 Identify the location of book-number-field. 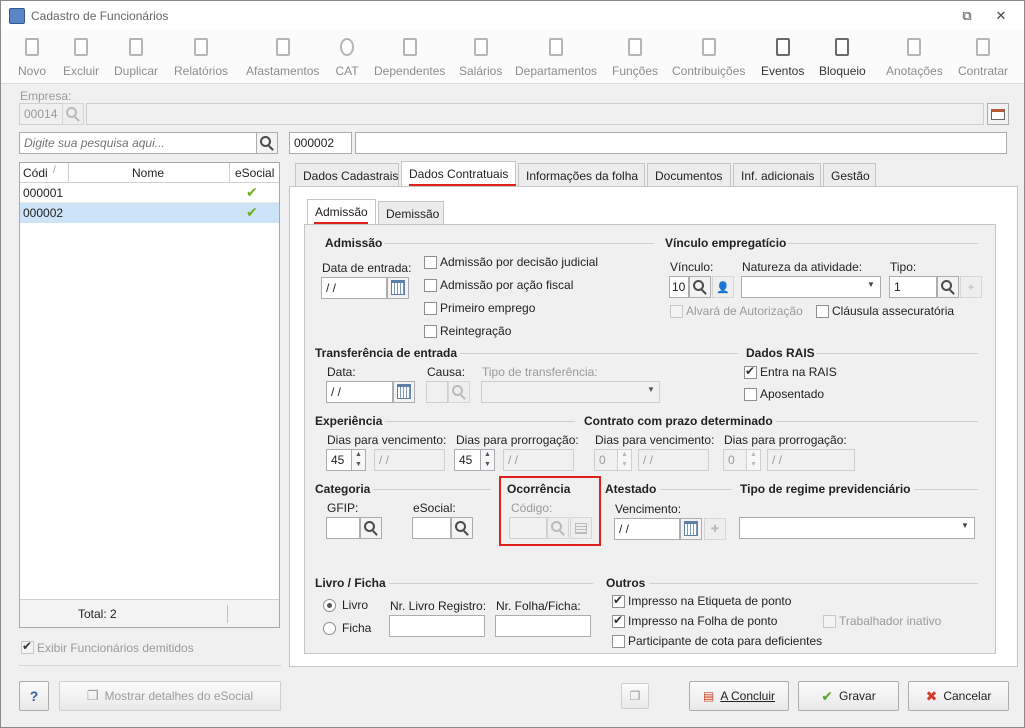
(437, 626).